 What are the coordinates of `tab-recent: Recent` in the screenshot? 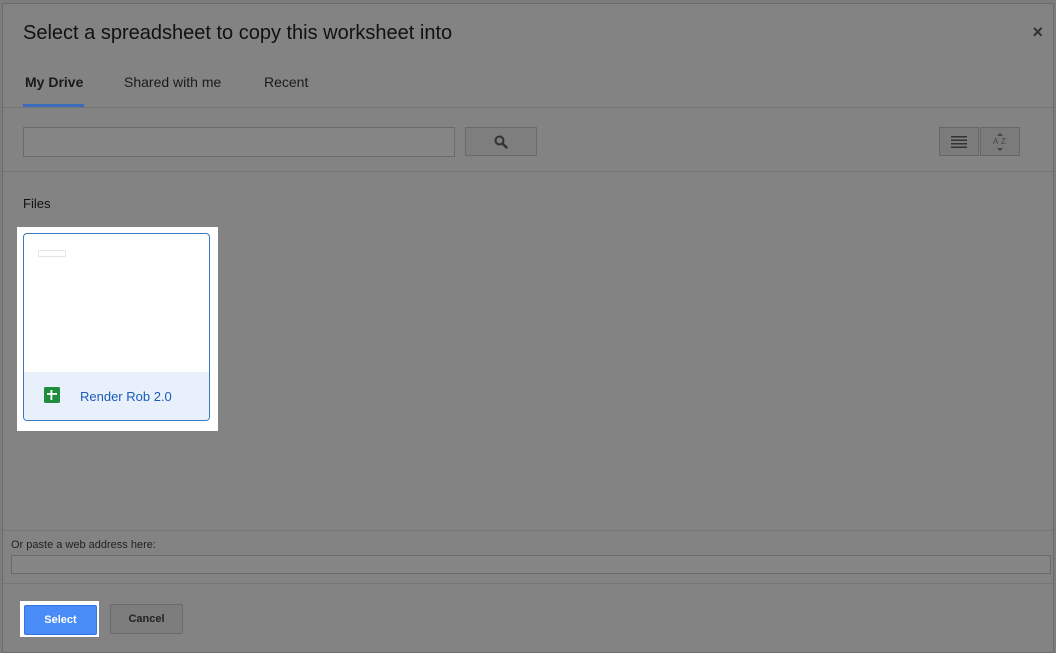 It's located at (286, 82).